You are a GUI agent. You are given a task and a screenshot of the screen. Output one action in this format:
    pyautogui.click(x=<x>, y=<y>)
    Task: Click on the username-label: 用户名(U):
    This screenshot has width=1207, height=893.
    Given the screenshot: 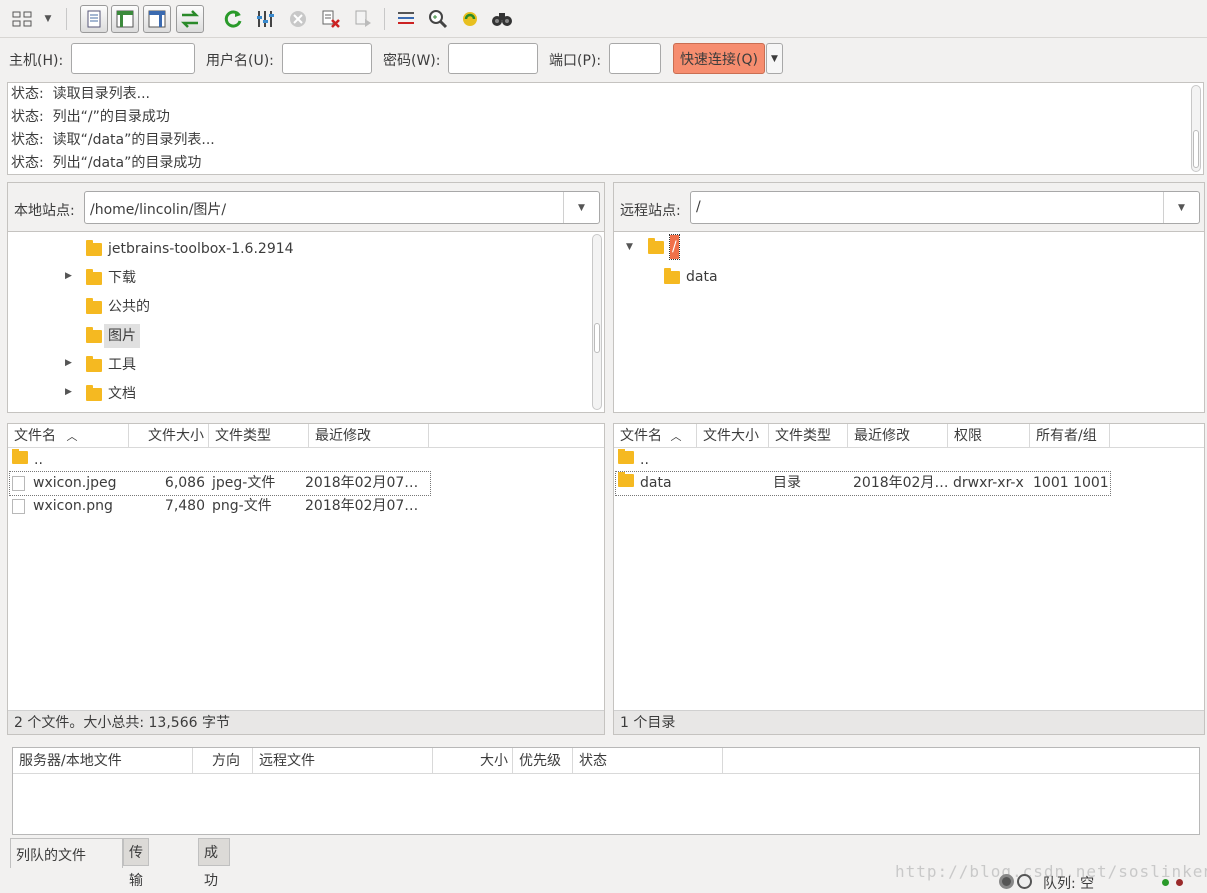 What is the action you would take?
    pyautogui.click(x=240, y=61)
    